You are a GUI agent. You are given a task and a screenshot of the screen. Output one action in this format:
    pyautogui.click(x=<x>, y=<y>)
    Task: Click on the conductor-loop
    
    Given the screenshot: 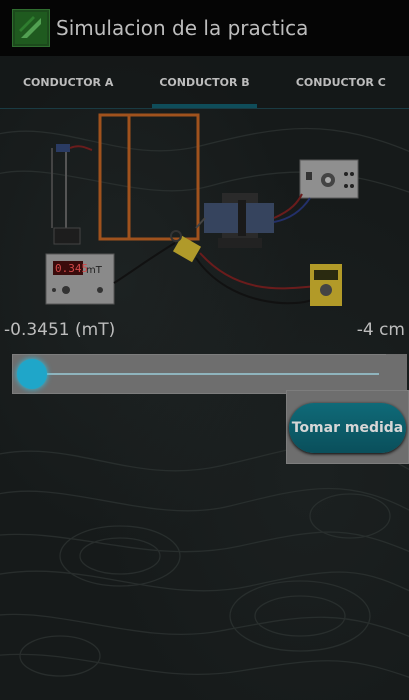 What is the action you would take?
    pyautogui.click(x=149, y=177)
    